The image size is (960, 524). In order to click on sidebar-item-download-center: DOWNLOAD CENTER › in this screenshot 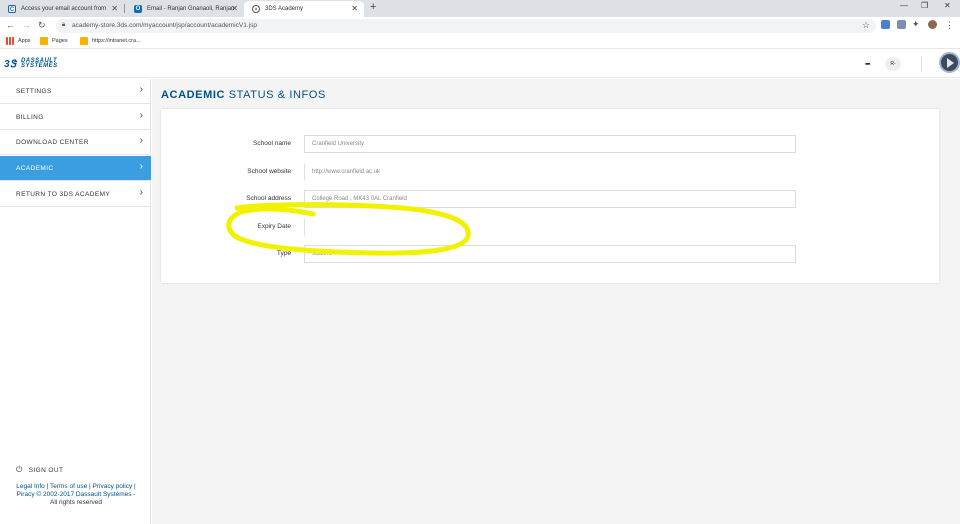, I will do `click(75, 142)`.